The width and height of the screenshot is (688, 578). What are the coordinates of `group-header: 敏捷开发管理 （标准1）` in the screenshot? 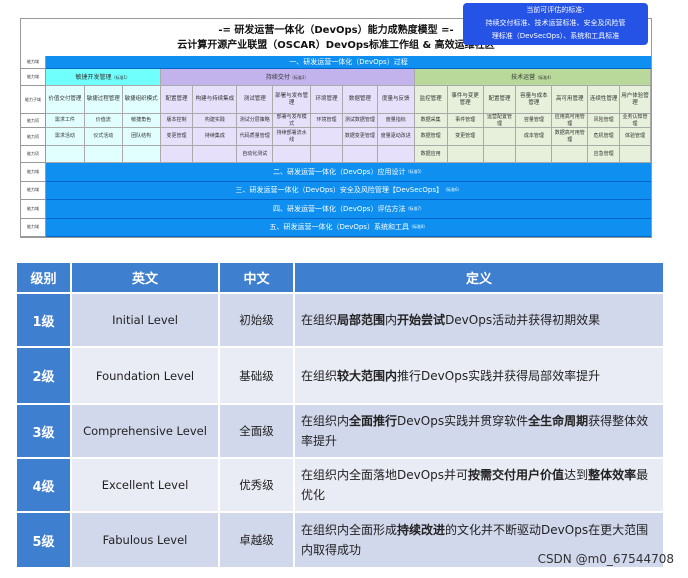 It's located at (103, 77).